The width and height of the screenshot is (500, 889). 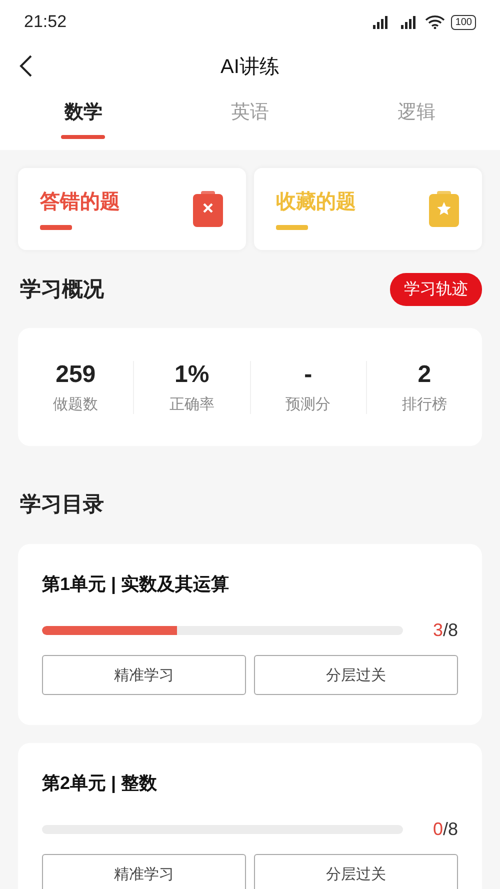 What do you see at coordinates (463, 22) in the screenshot?
I see `battery-level: 100` at bounding box center [463, 22].